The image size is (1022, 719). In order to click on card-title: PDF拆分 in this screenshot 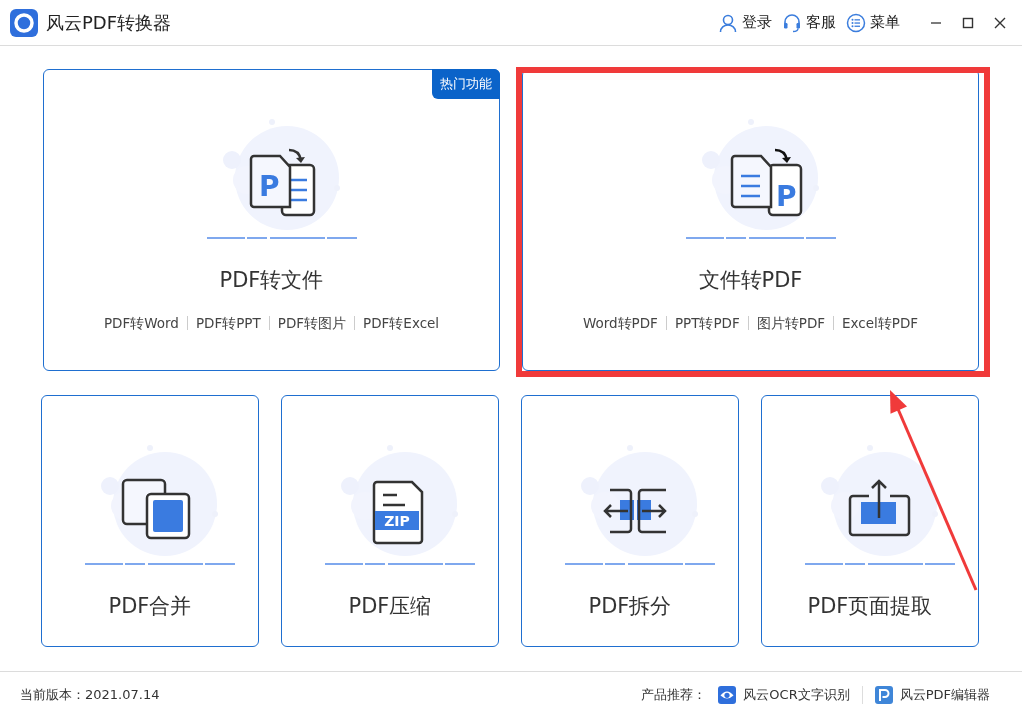, I will do `click(630, 606)`.